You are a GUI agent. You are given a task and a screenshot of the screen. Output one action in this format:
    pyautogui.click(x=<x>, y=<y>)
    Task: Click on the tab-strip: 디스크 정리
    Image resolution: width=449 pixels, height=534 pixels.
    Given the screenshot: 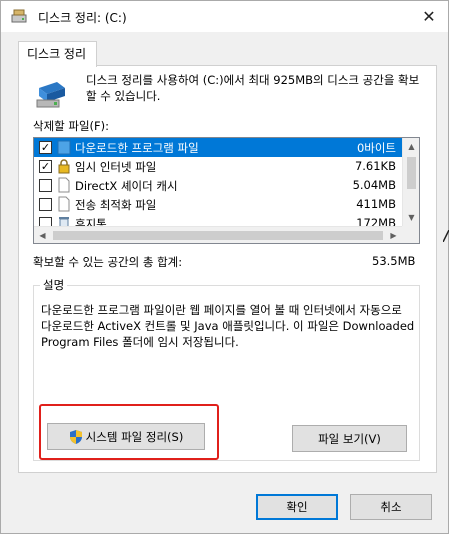 What is the action you would take?
    pyautogui.click(x=224, y=49)
    